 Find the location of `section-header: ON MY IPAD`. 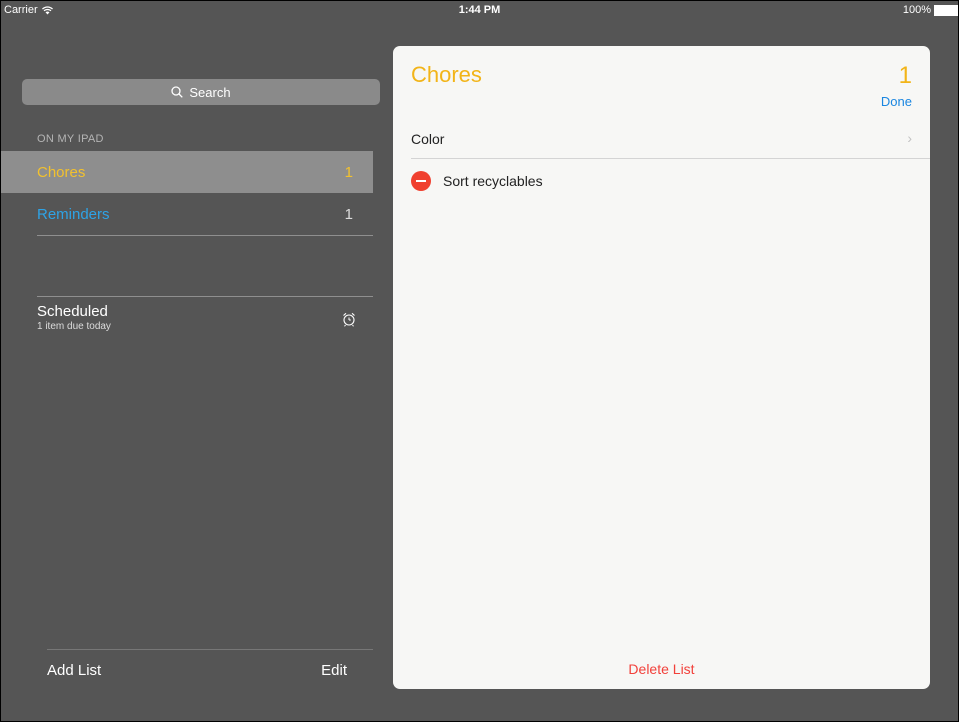

section-header: ON MY IPAD is located at coordinates (70, 139).